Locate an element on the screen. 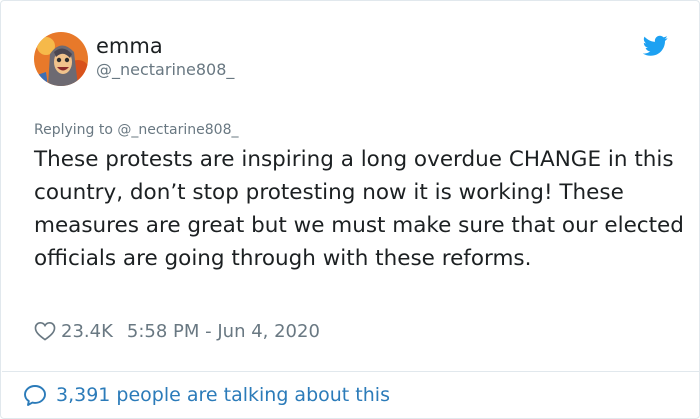 Image resolution: width=700 pixels, height=419 pixels. display-name: emma is located at coordinates (129, 46).